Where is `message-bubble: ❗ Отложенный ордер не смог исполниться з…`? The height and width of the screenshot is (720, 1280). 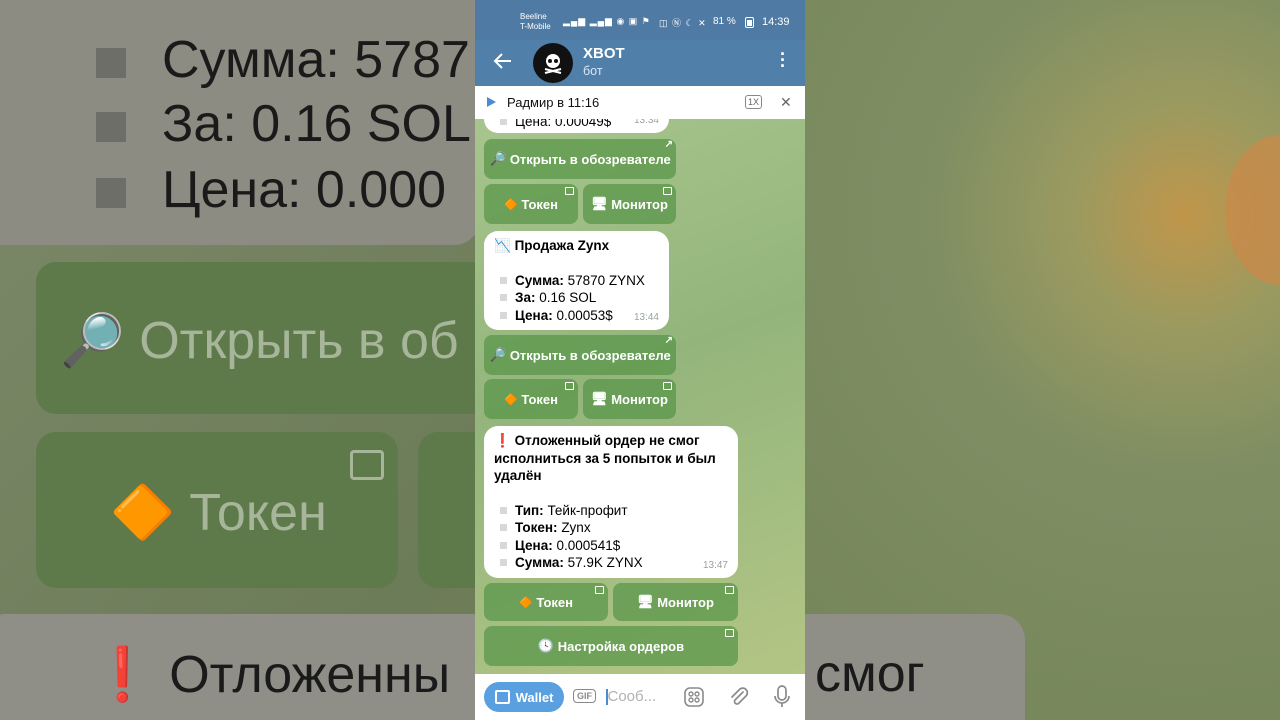
message-bubble: ❗ Отложенный ордер не смог исполниться з… is located at coordinates (611, 502).